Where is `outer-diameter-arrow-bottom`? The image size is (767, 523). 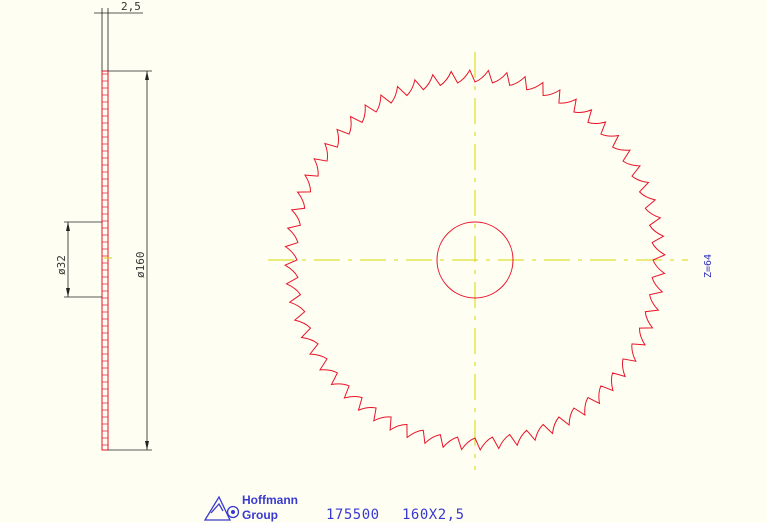
outer-diameter-arrow-bottom is located at coordinates (147, 445).